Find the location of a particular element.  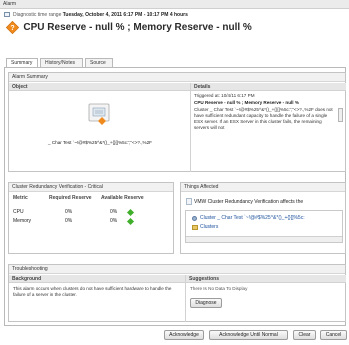

column-available-reserve: Available Reserve is located at coordinates (122, 198).